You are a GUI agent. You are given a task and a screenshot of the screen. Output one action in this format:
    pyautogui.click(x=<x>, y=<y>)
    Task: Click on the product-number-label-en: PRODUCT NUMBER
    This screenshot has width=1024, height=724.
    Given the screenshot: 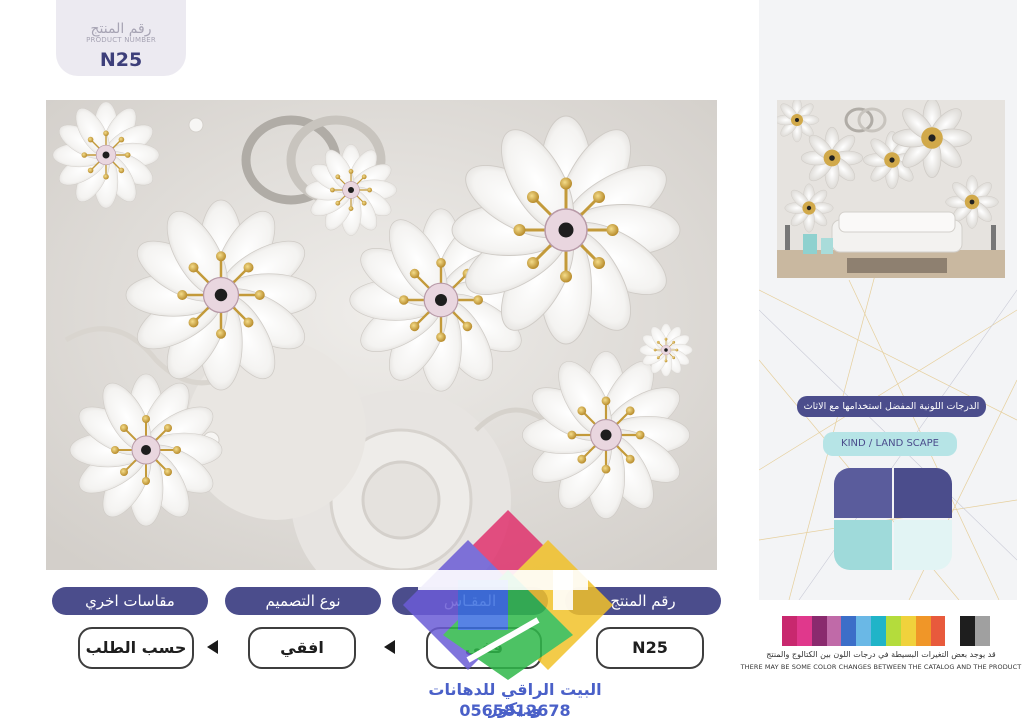 What is the action you would take?
    pyautogui.click(x=121, y=40)
    